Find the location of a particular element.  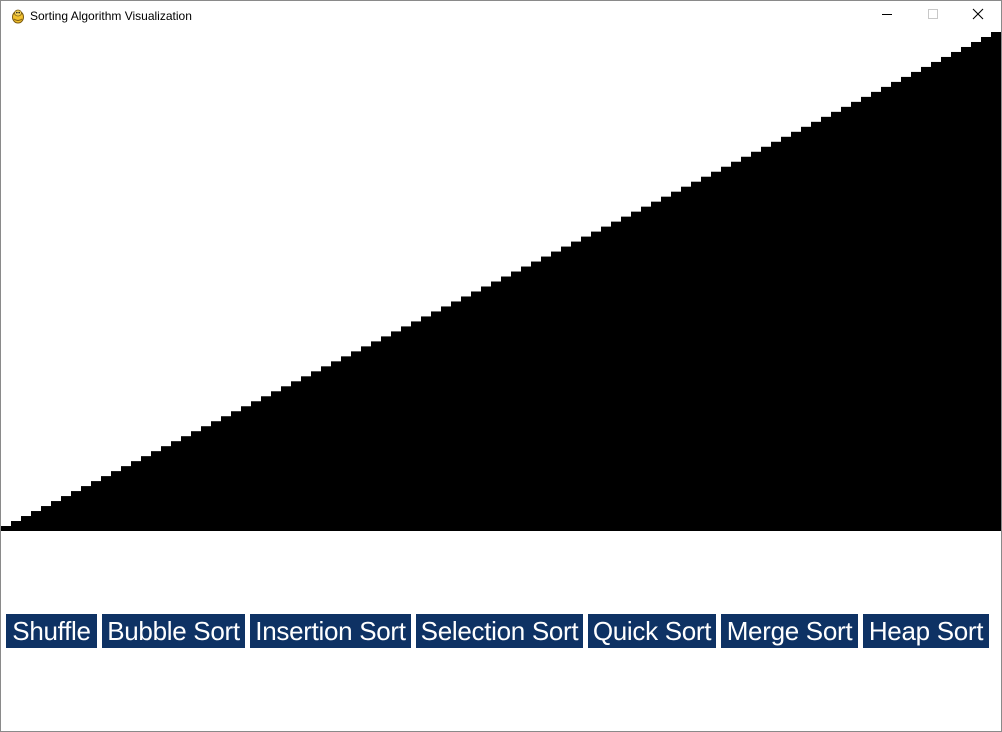

pygame-snake-icon is located at coordinates (18, 16).